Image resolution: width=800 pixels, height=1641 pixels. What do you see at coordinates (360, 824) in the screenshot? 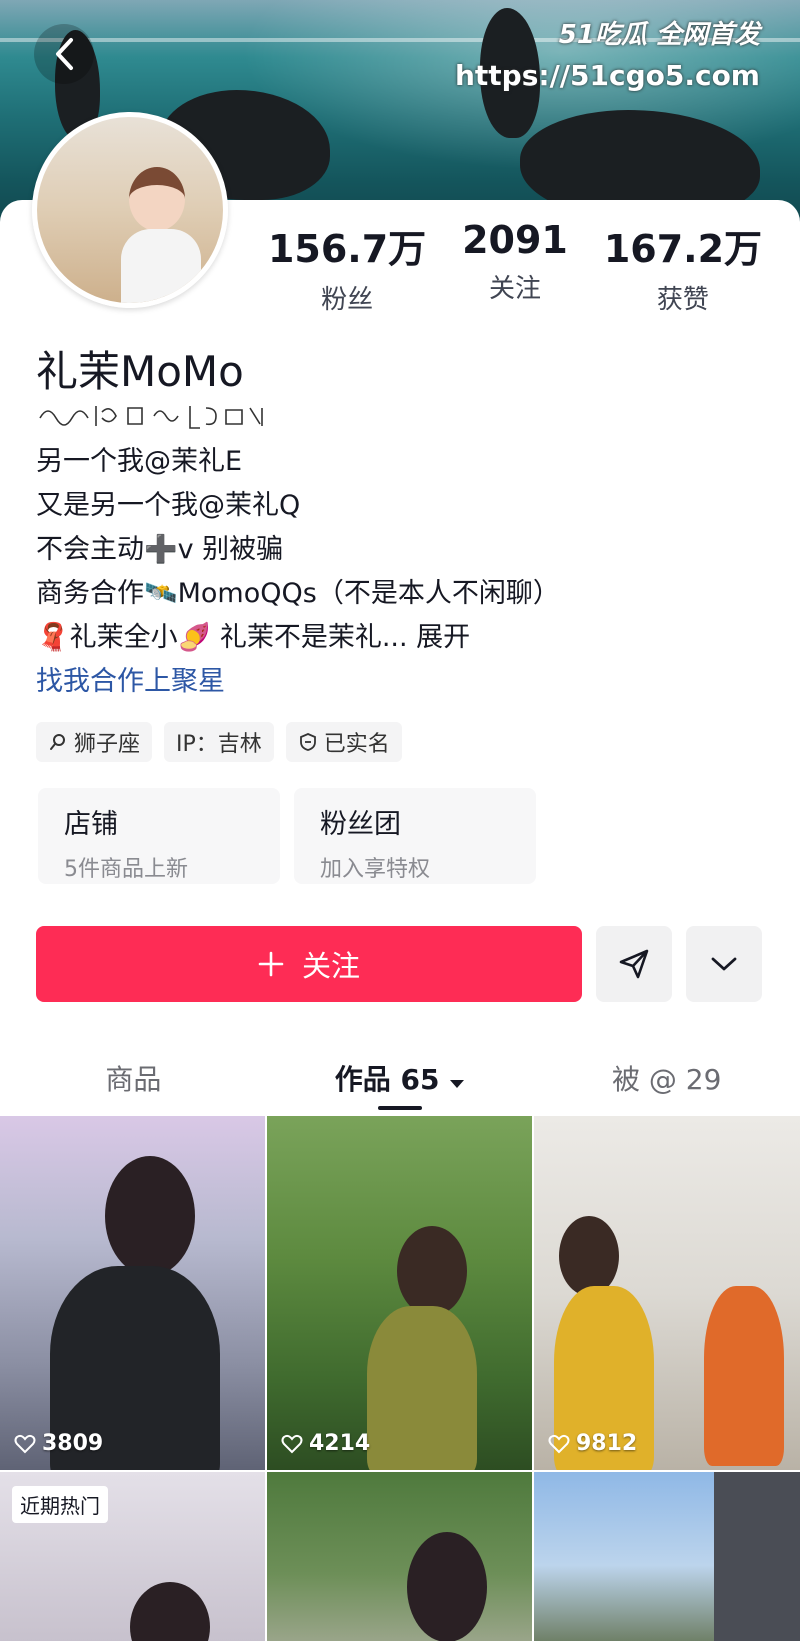
I see `box-title: 粉丝团` at bounding box center [360, 824].